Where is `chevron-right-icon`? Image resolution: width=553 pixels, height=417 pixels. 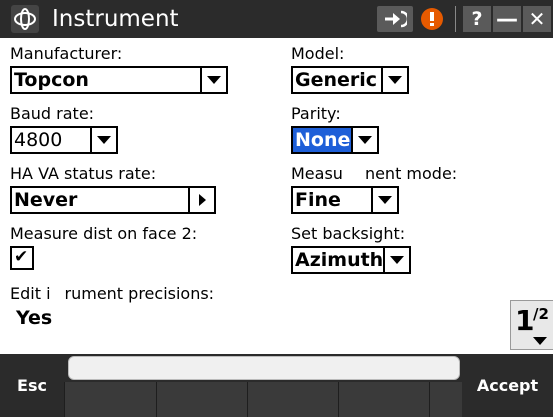 chevron-right-icon is located at coordinates (202, 200).